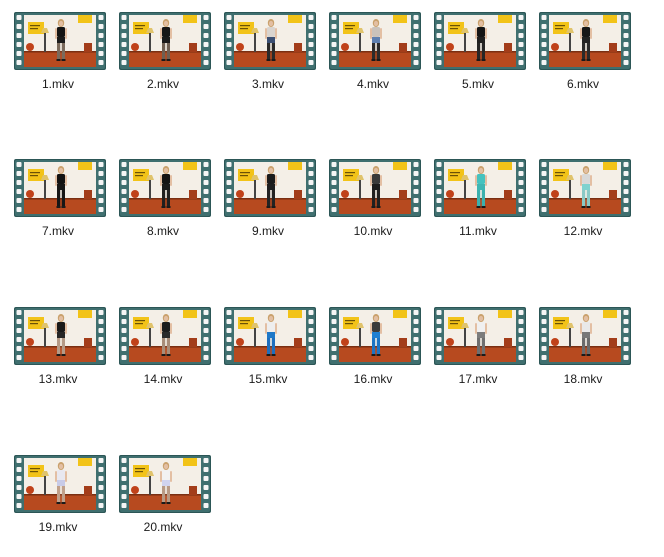 Image resolution: width=664 pixels, height=557 pixels. What do you see at coordinates (583, 379) in the screenshot?
I see `file-name-label: 18.mkv` at bounding box center [583, 379].